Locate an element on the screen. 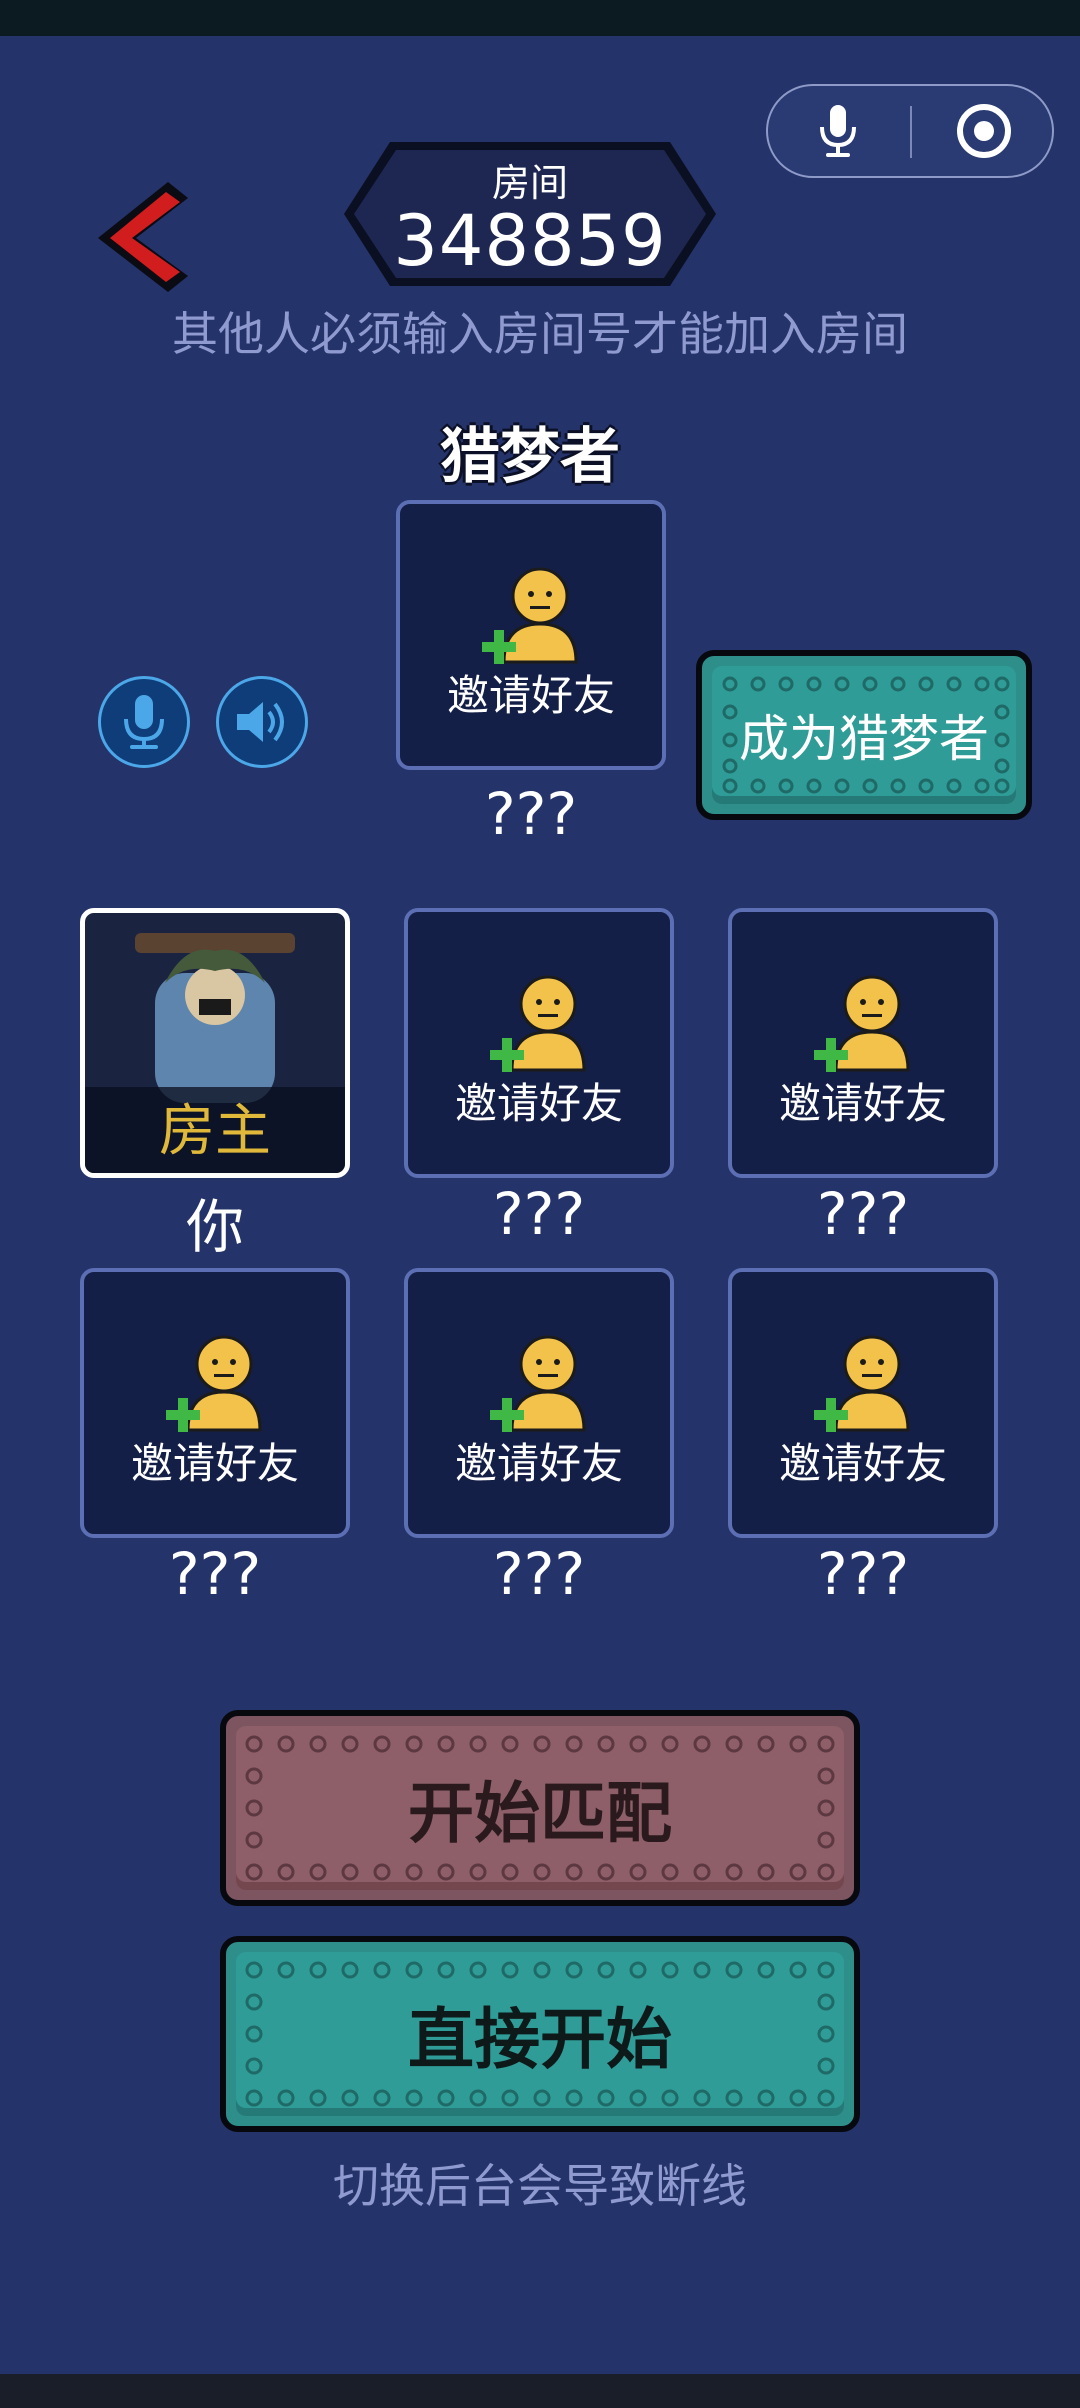  room-label: 房间 is located at coordinates (529, 183).